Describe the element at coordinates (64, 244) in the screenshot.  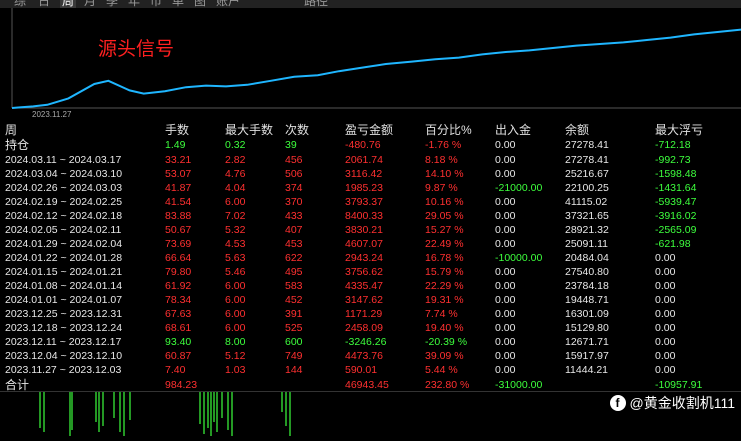
I see `table-row-cell: 2024.01.29 ~ 2024.02.04` at that location.